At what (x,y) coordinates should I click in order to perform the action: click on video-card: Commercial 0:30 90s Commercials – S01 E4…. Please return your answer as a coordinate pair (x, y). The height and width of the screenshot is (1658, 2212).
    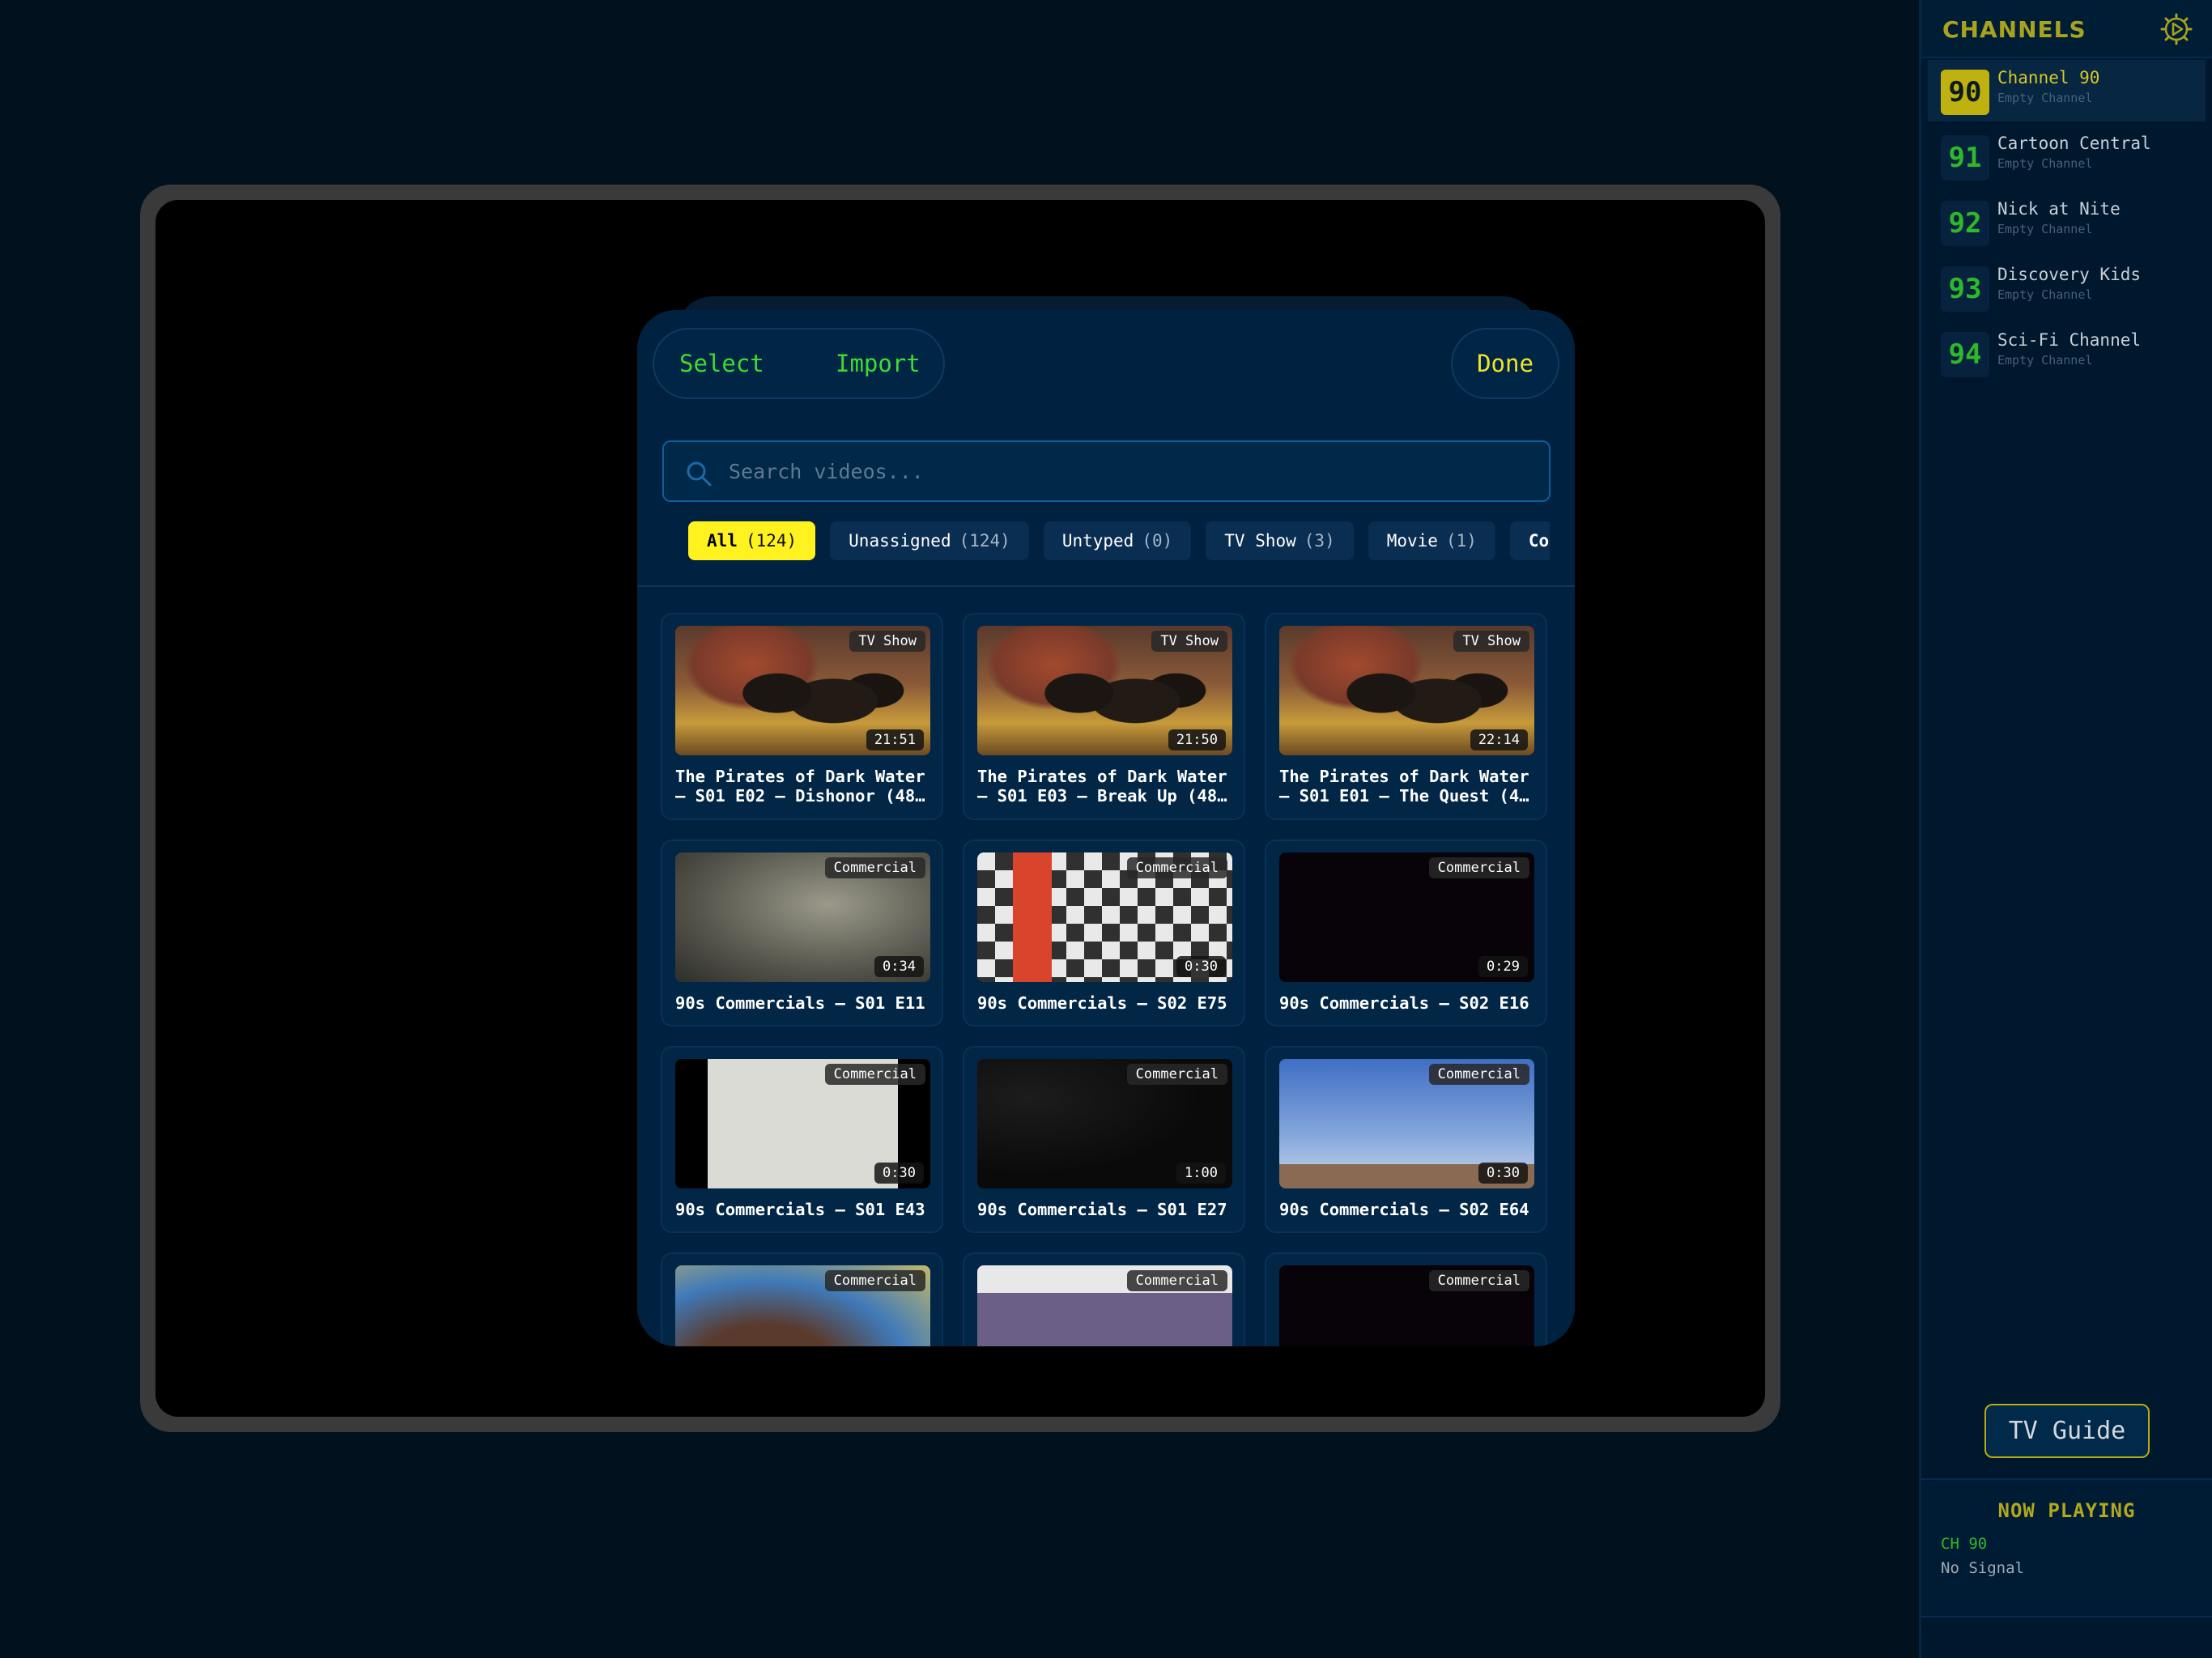
    Looking at the image, I should click on (802, 1139).